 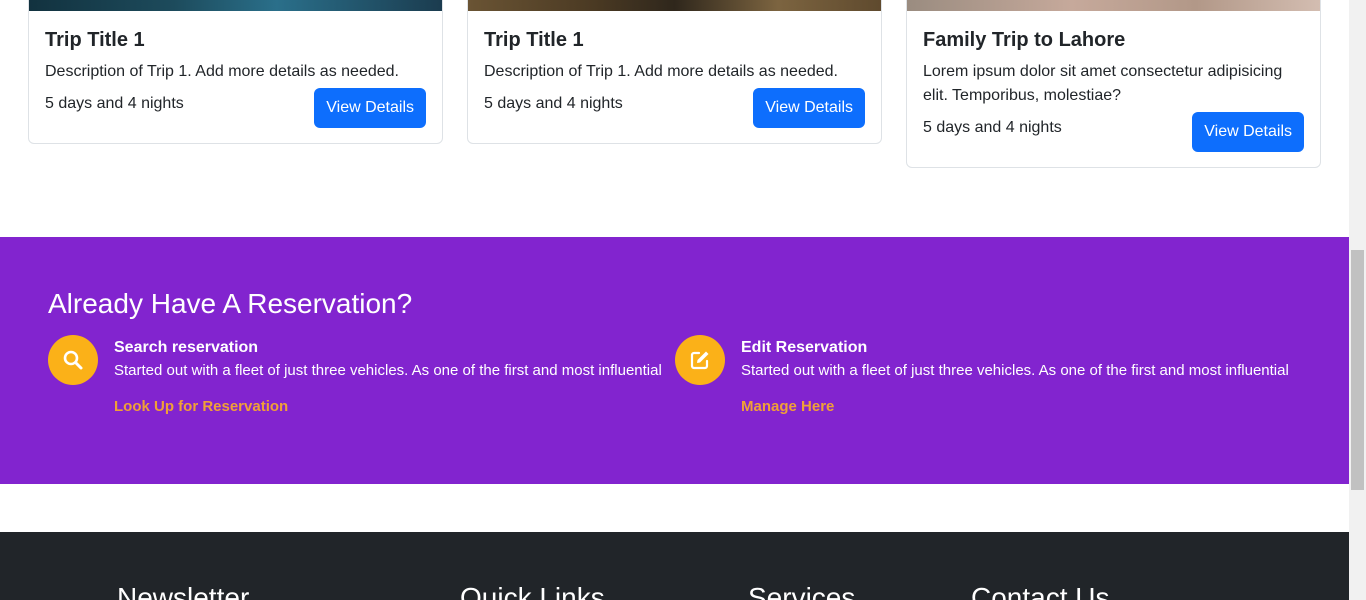 What do you see at coordinates (532, 591) in the screenshot?
I see `footer-heading-quick-links: Quick Links` at bounding box center [532, 591].